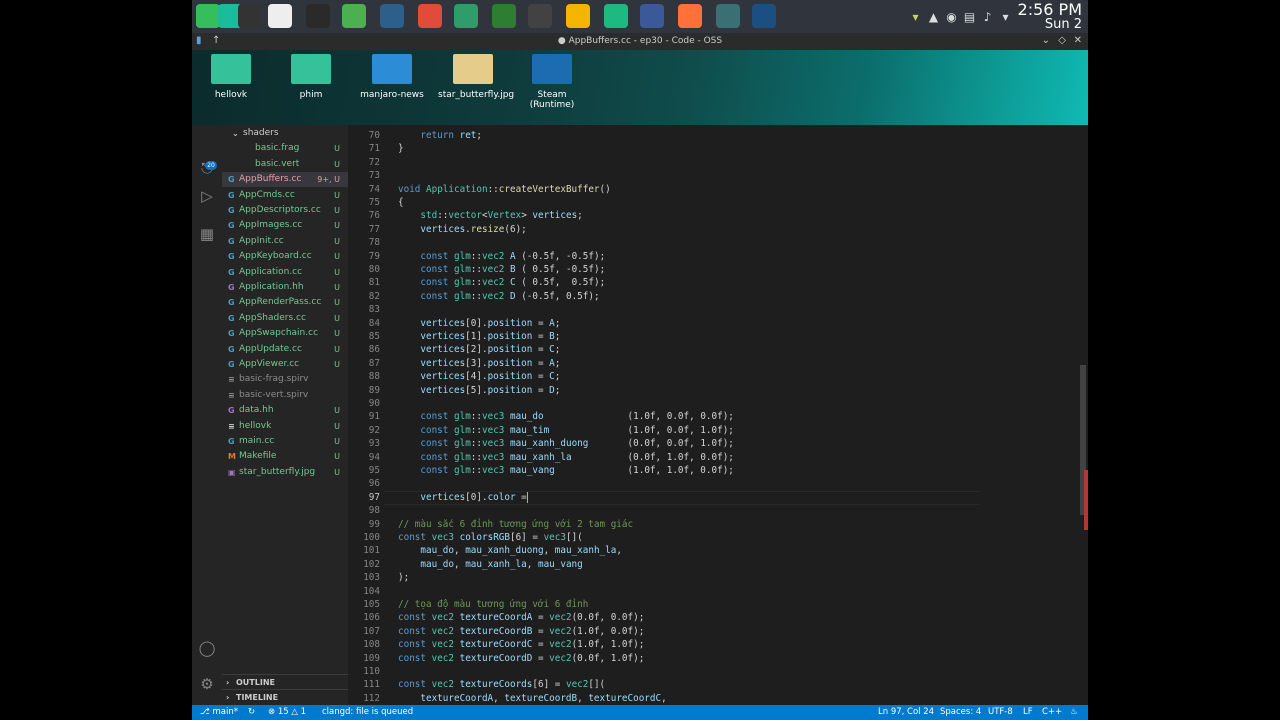  I want to click on desktop-icon: hellovk, so click(231, 77).